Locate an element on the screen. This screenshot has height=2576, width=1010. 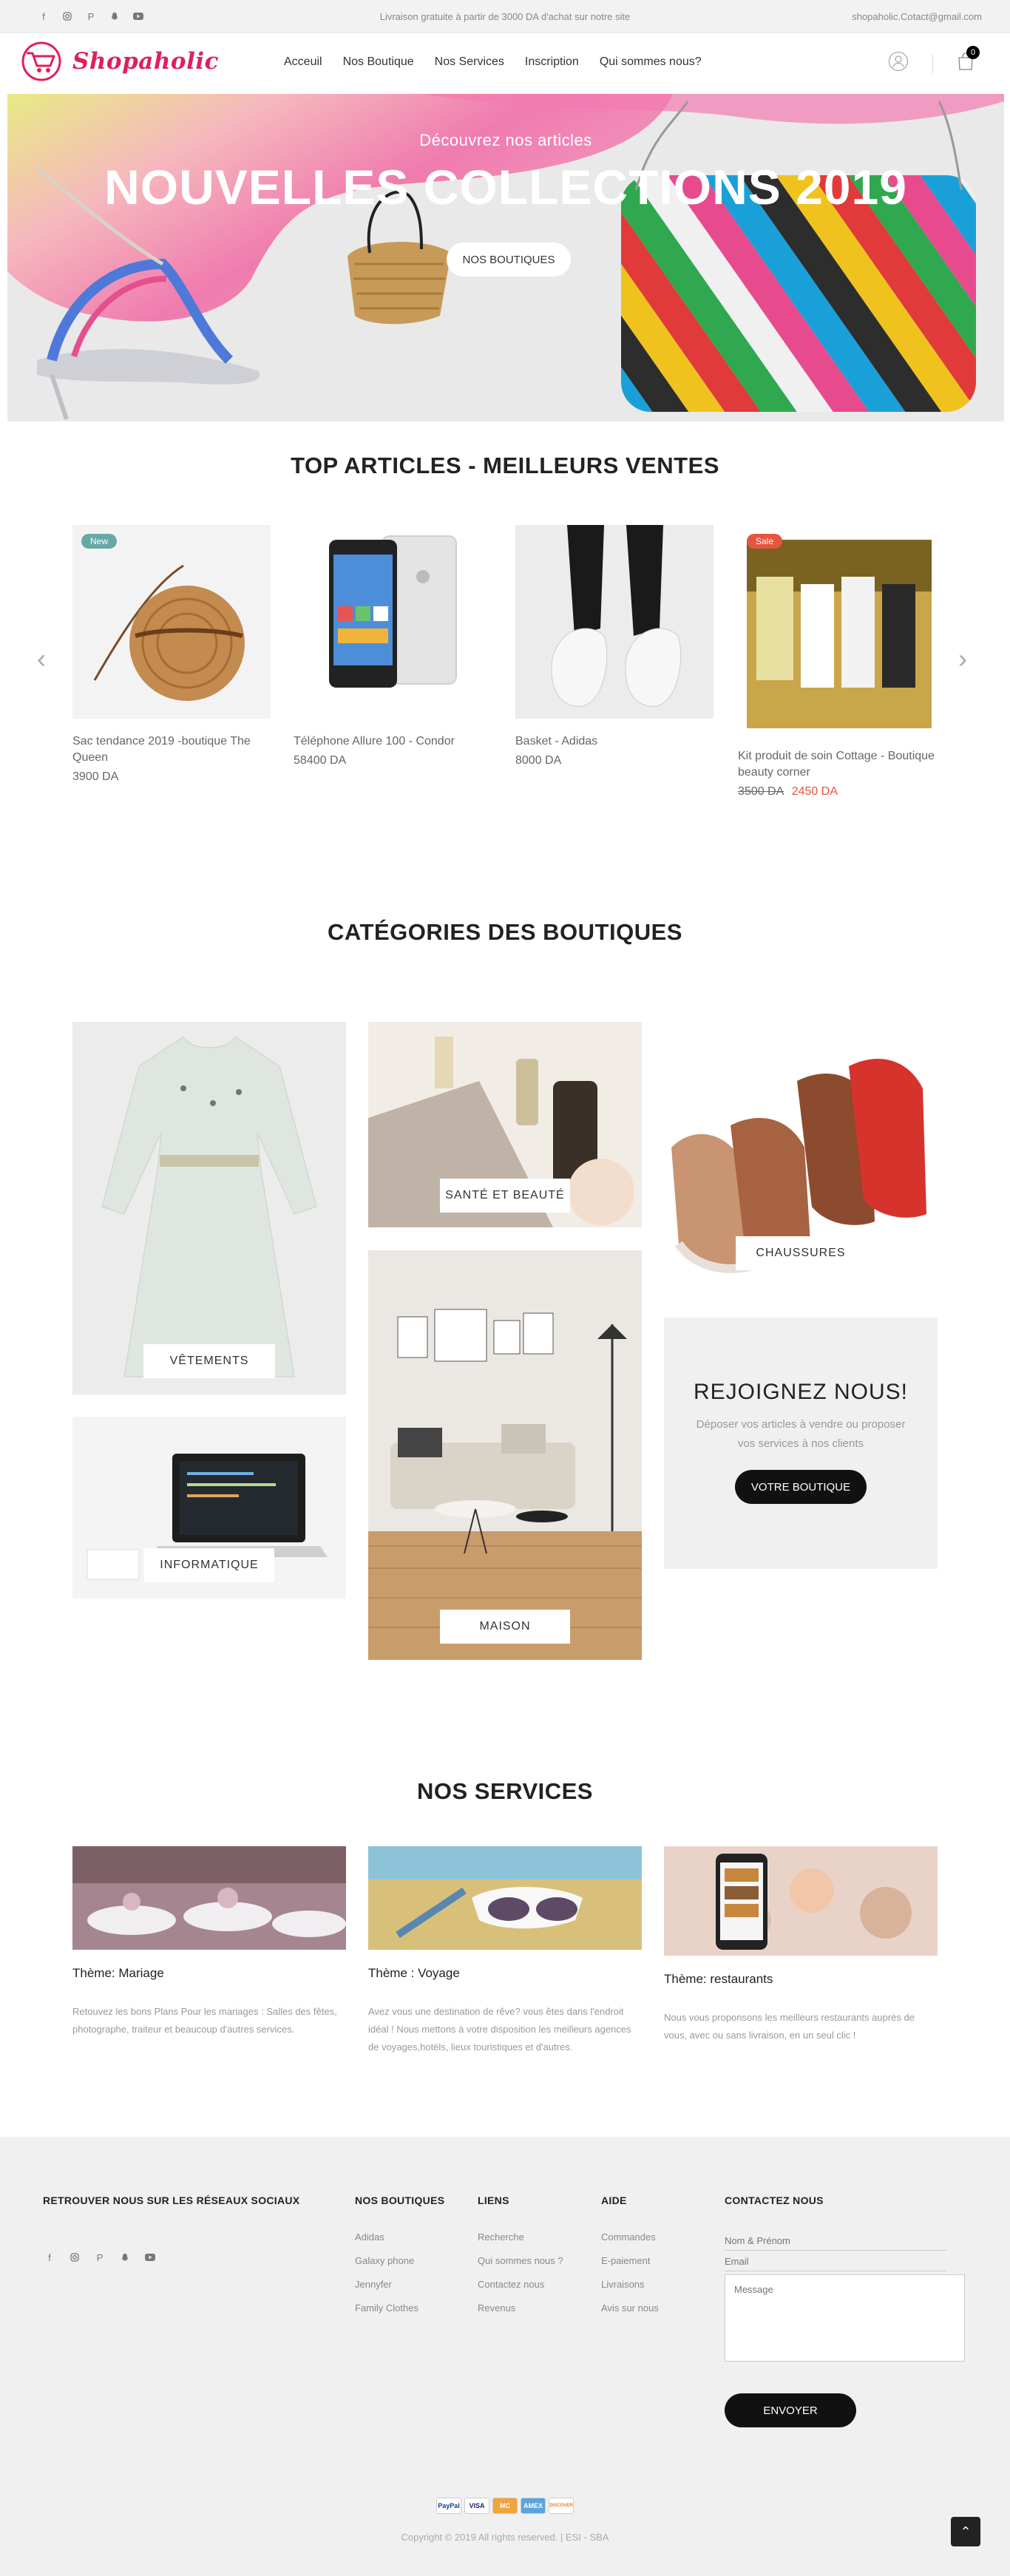
footer-contact-column: CONTACTEZ NOUS is located at coordinates (775, 2200).